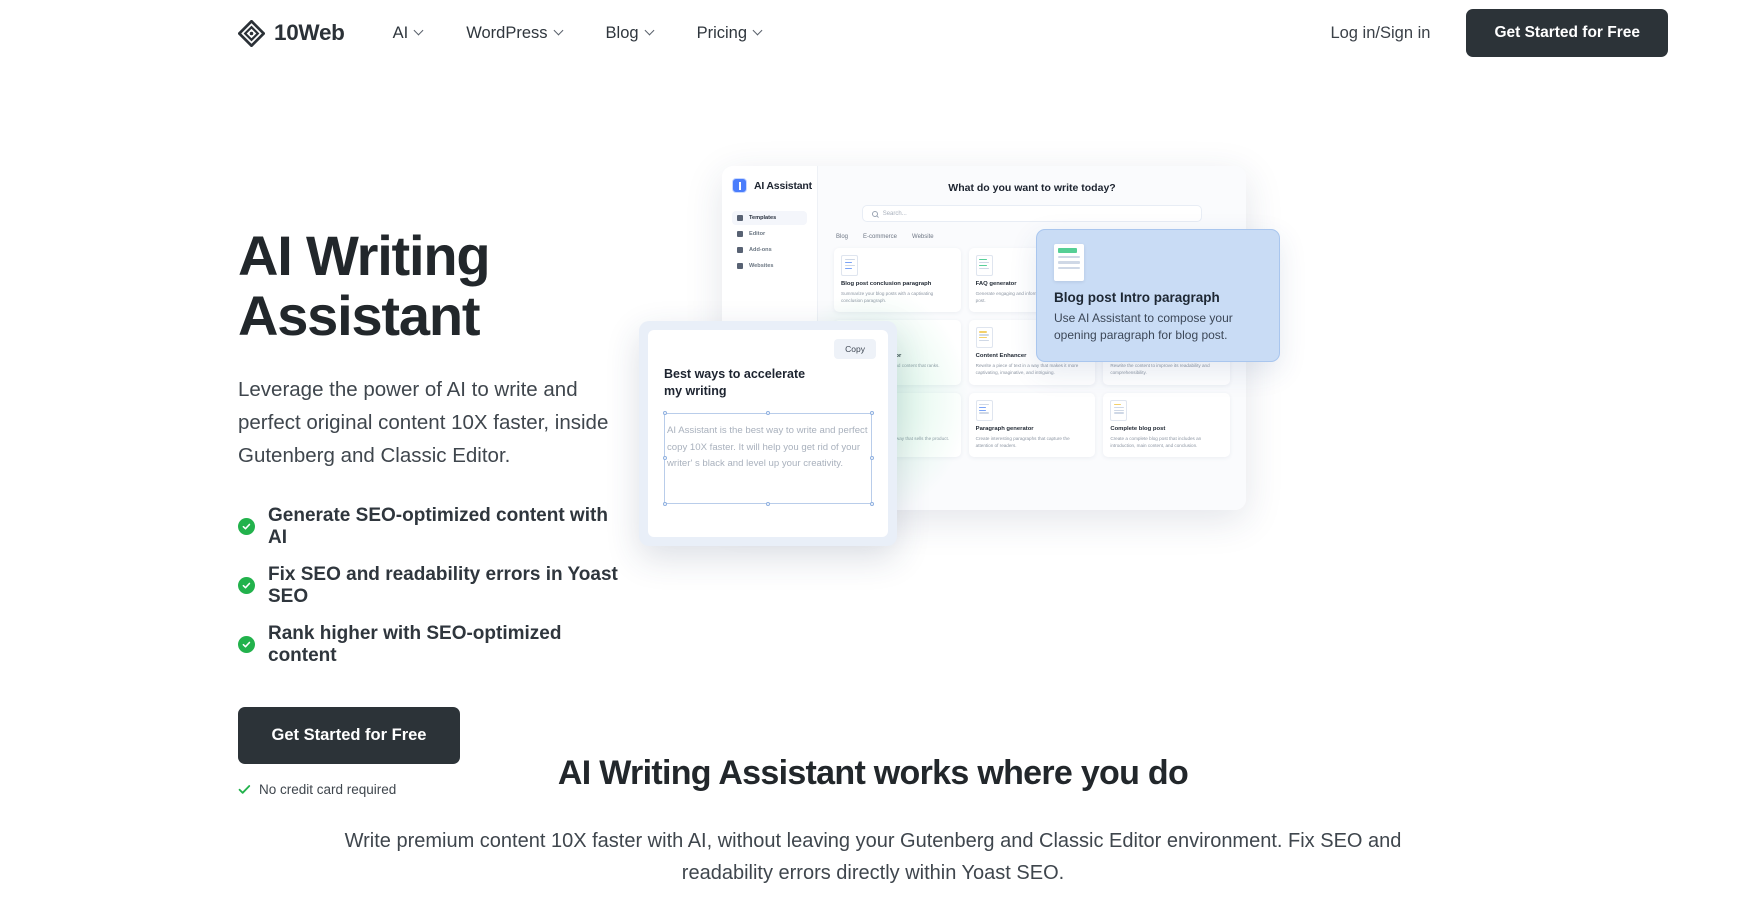 Image resolution: width=1746 pixels, height=918 pixels. What do you see at coordinates (622, 32) in the screenshot?
I see `nav-item-label: Blog` at bounding box center [622, 32].